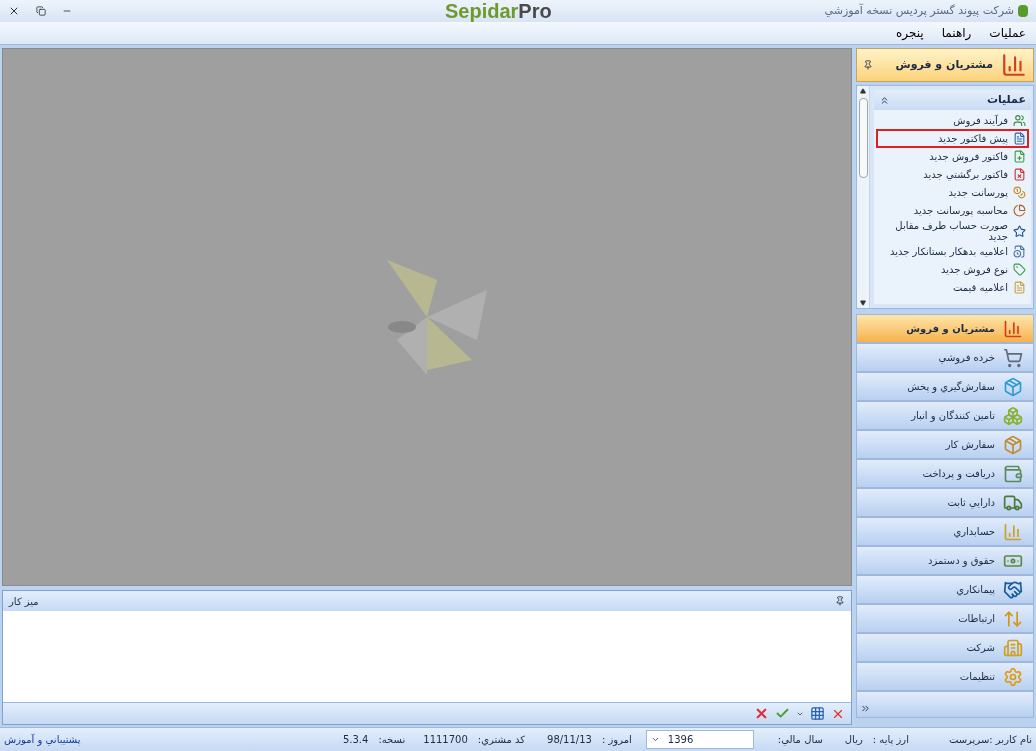 This screenshot has height=751, width=1036. Describe the element at coordinates (919, 10) in the screenshot. I see `window-title: شرکت پیوند گستر پردیس نسخه آموزشي` at that location.